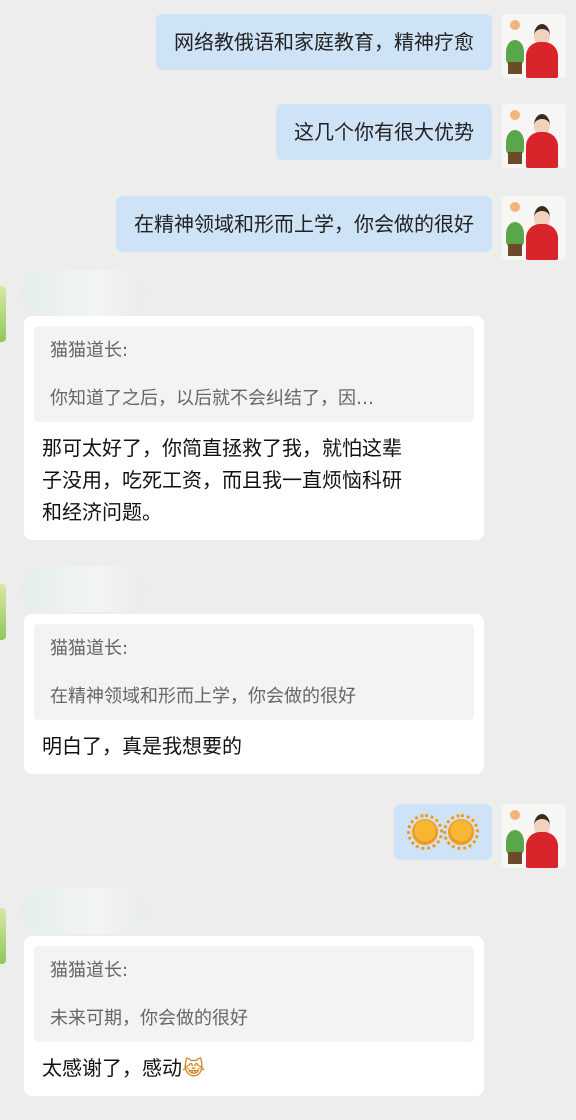 The height and width of the screenshot is (1120, 576). I want to click on reply-line: 和经济问题。, so click(102, 512).